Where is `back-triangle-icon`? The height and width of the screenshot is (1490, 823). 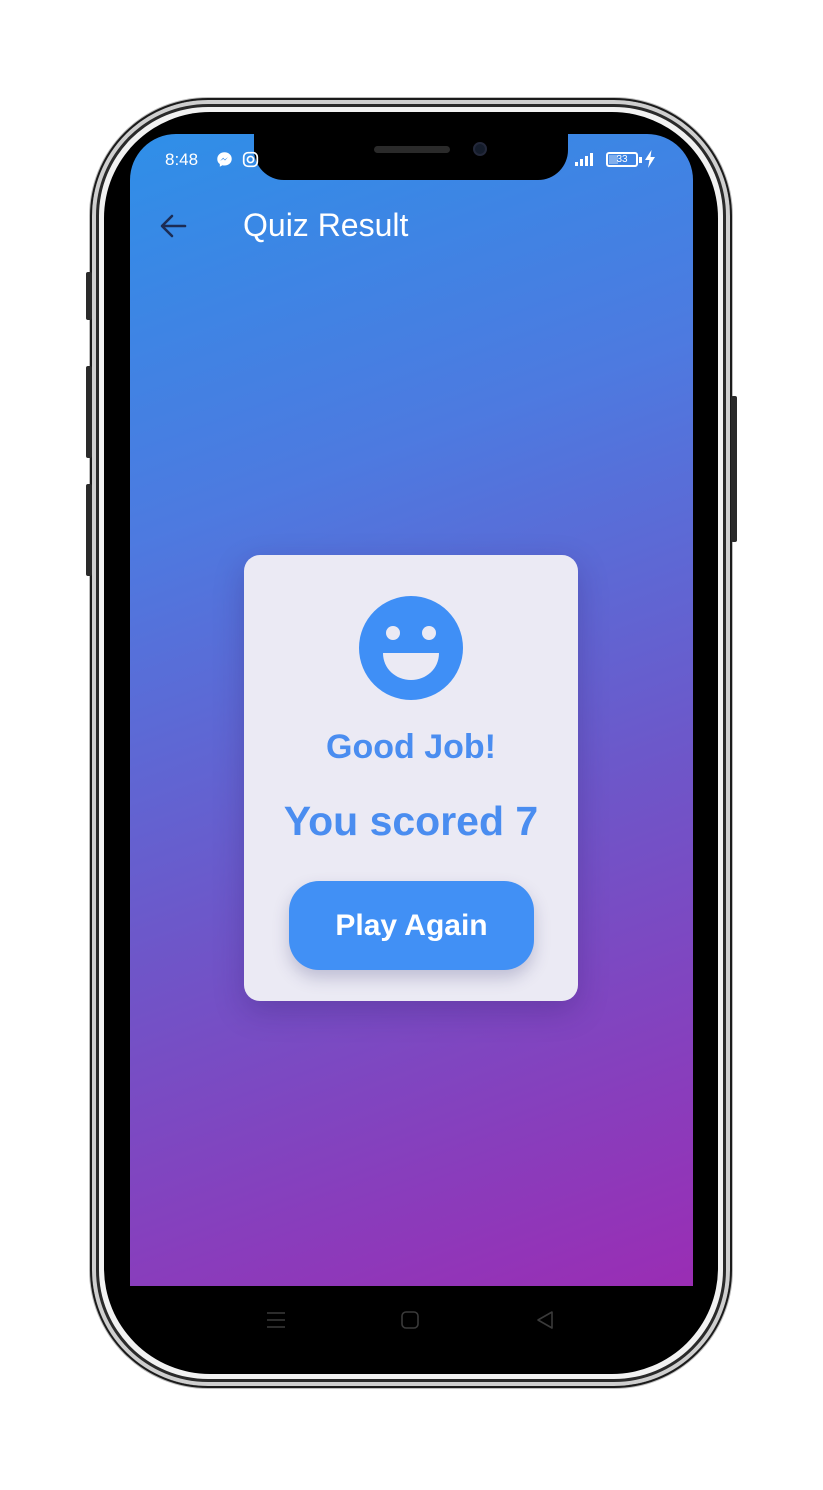
back-triangle-icon is located at coordinates (545, 1320).